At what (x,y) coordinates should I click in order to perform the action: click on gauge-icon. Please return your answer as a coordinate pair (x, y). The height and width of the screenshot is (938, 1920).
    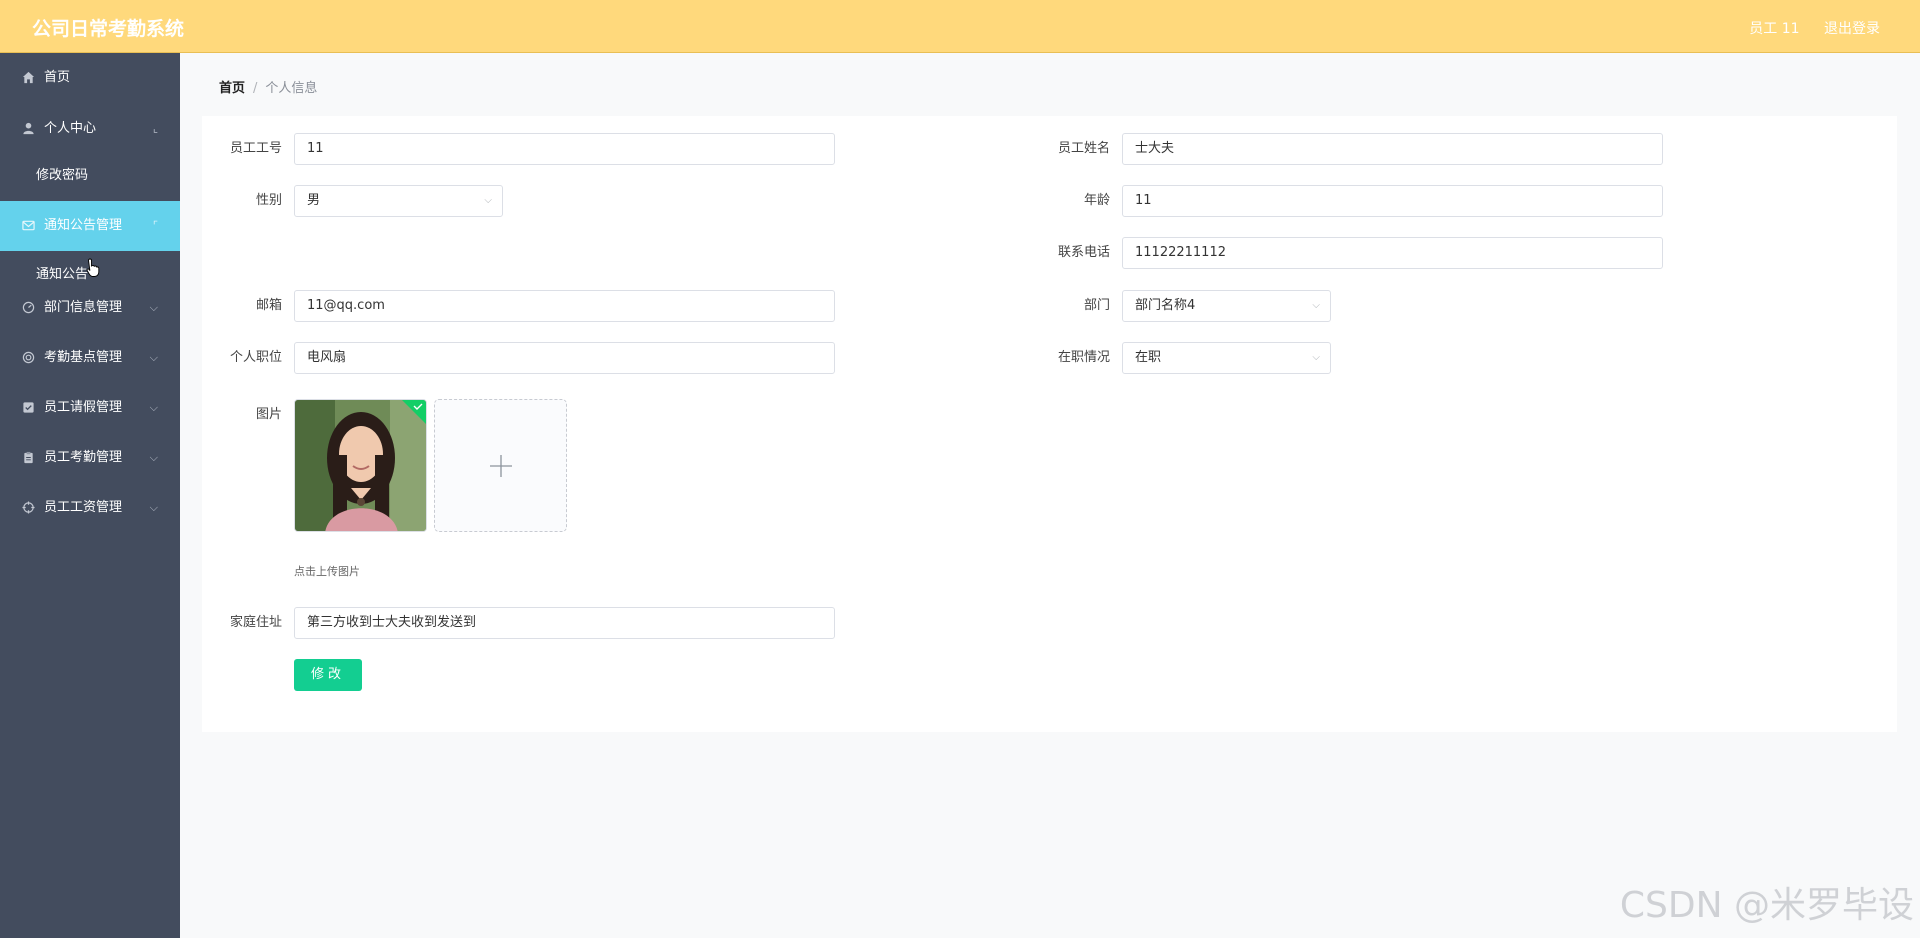
    Looking at the image, I should click on (28, 307).